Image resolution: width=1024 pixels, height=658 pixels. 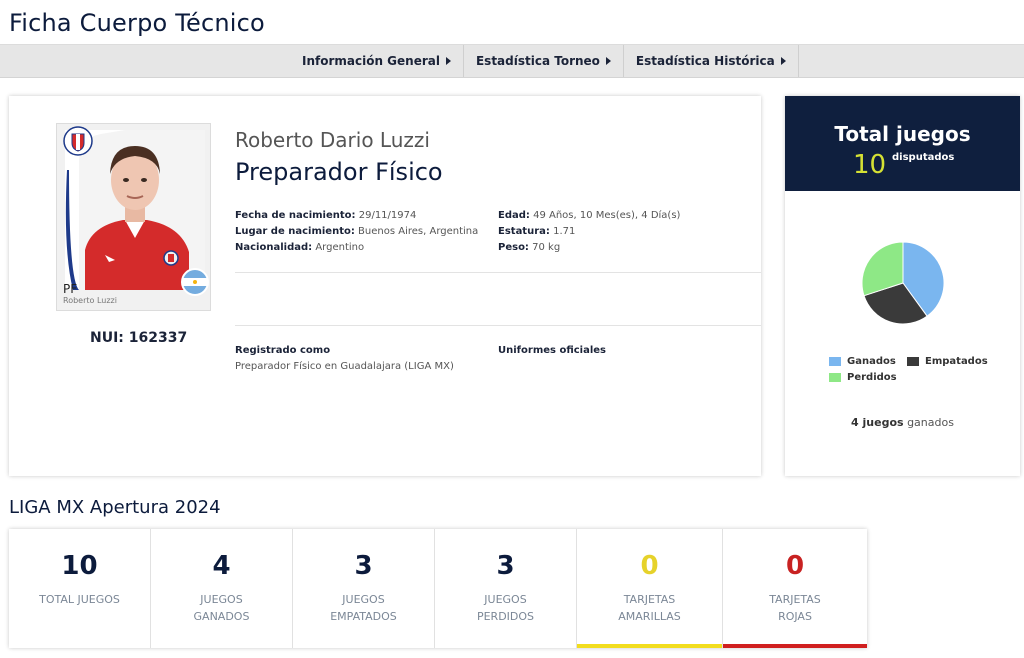 I want to click on stat-label: TARJETAS ROJAS, so click(x=795, y=608).